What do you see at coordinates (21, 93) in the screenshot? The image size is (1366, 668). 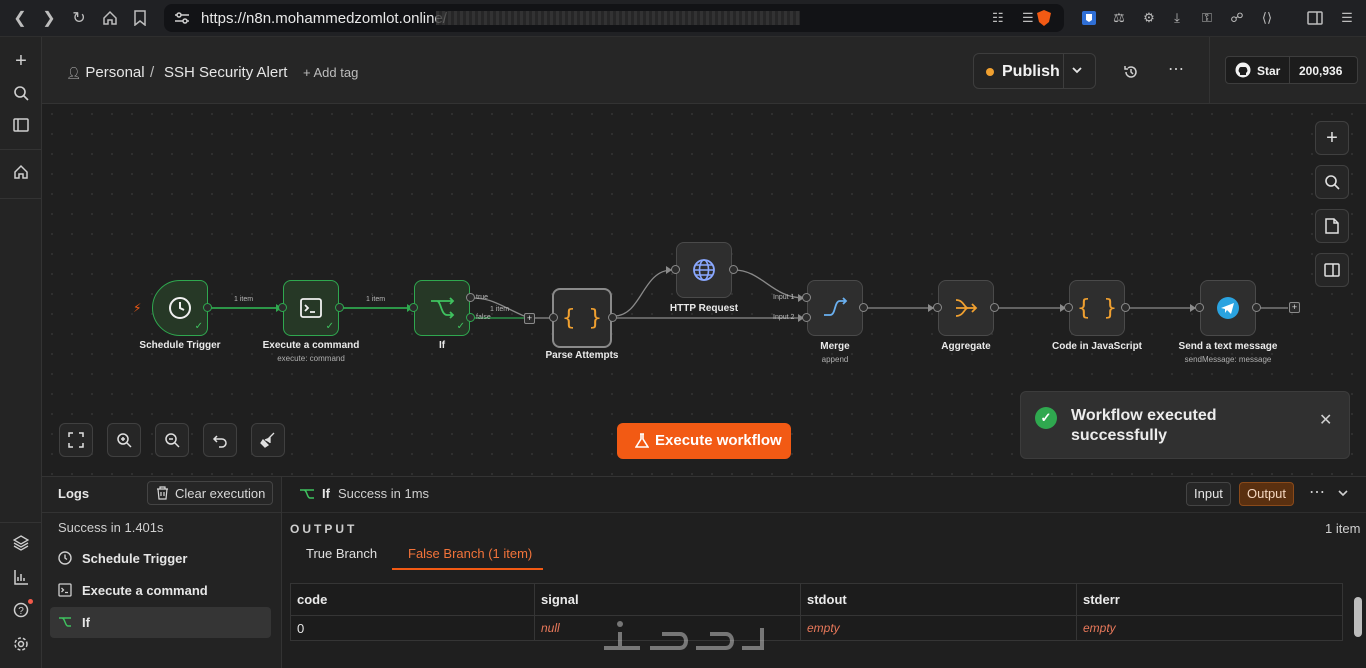 I see `search-icon` at bounding box center [21, 93].